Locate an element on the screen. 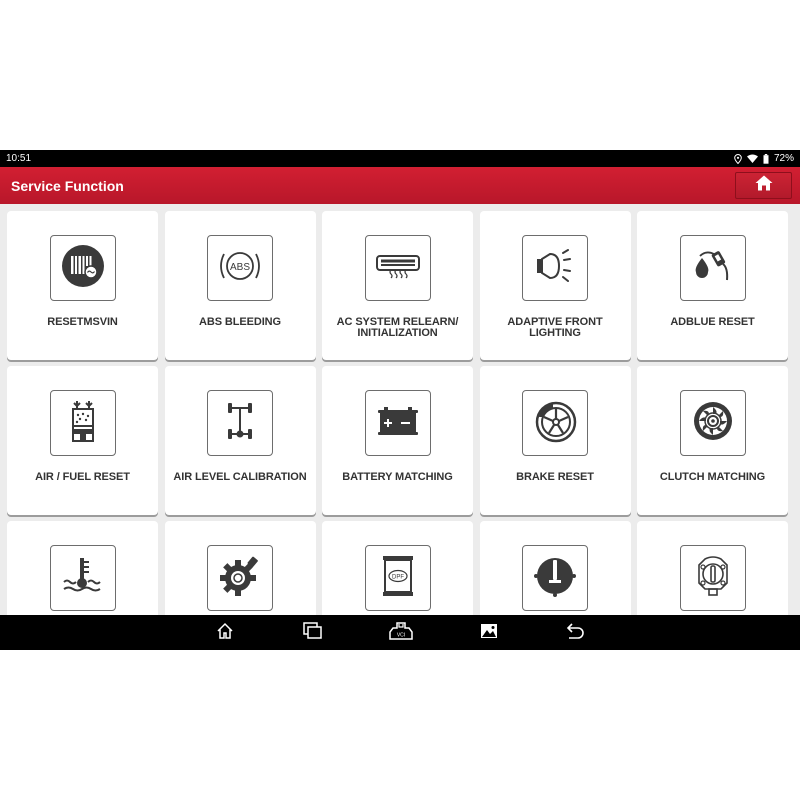 This screenshot has height=800, width=800. home-button is located at coordinates (763, 185).